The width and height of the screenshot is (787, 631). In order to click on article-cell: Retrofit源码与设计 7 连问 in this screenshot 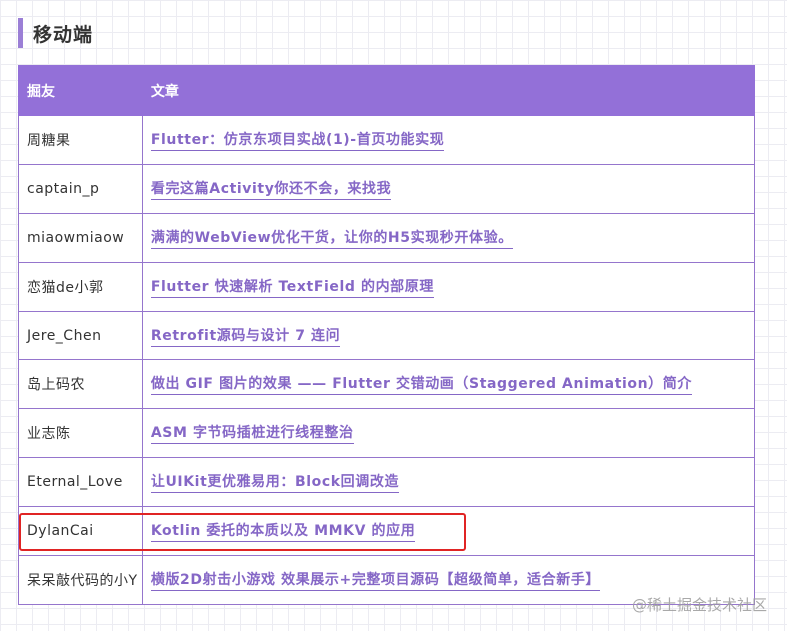, I will do `click(448, 335)`.